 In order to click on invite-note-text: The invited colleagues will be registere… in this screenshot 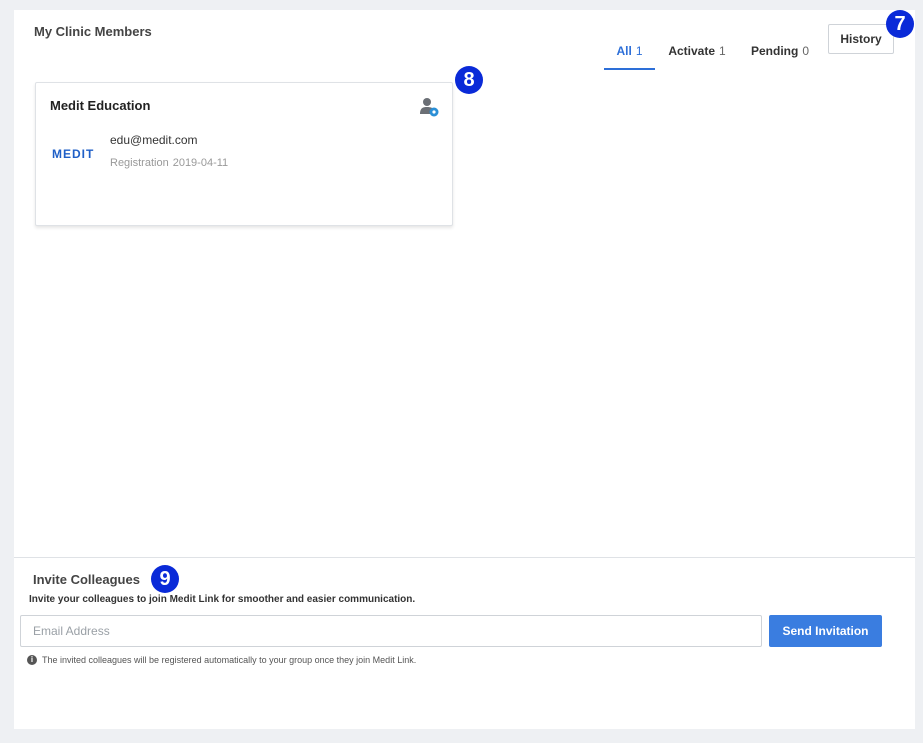, I will do `click(229, 660)`.